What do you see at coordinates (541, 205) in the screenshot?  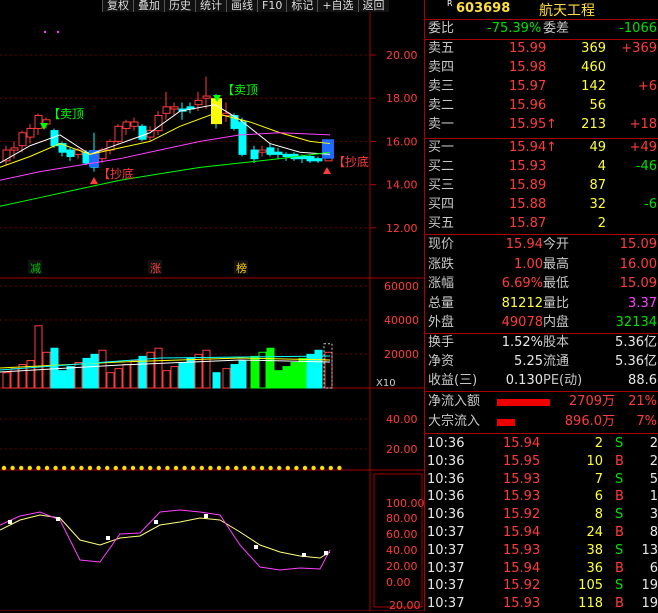 I see `bid-row: 买四 15.88 32 -6` at bounding box center [541, 205].